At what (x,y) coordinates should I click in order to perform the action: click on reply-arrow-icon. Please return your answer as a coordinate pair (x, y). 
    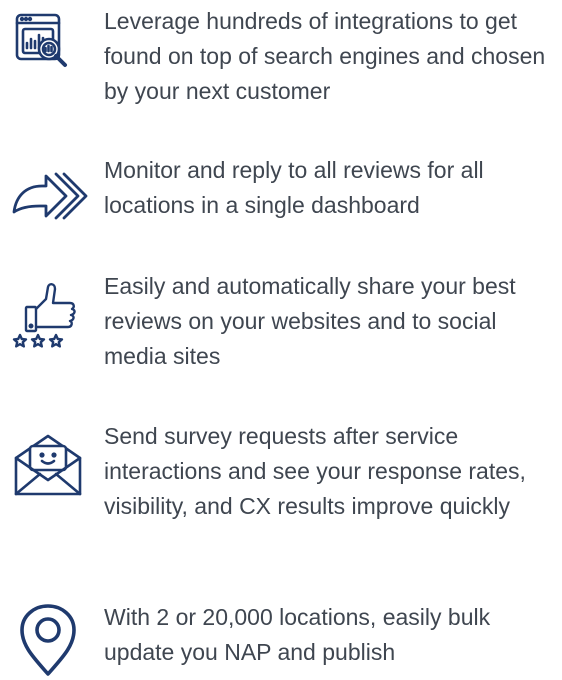
    Looking at the image, I should click on (48, 196).